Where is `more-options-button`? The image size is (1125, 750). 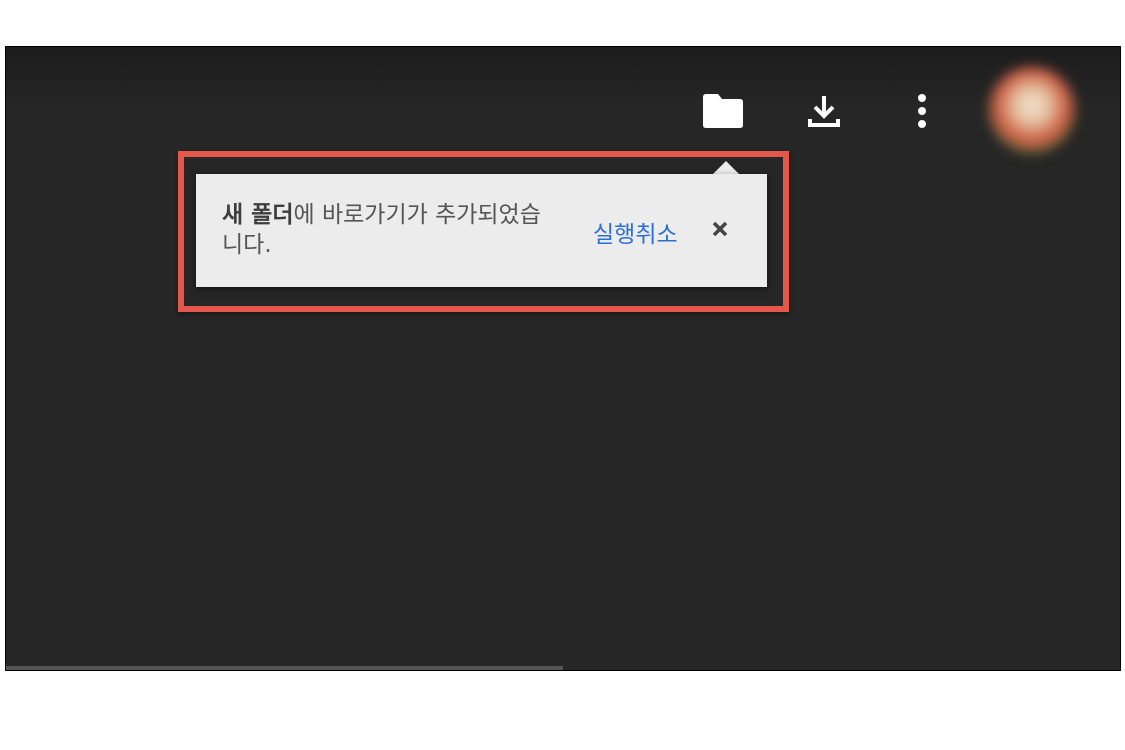 more-options-button is located at coordinates (922, 111).